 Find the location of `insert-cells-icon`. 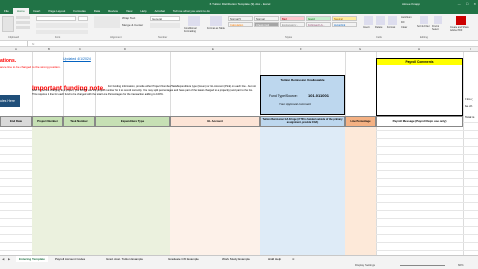

insert-cells-icon is located at coordinates (368, 20).